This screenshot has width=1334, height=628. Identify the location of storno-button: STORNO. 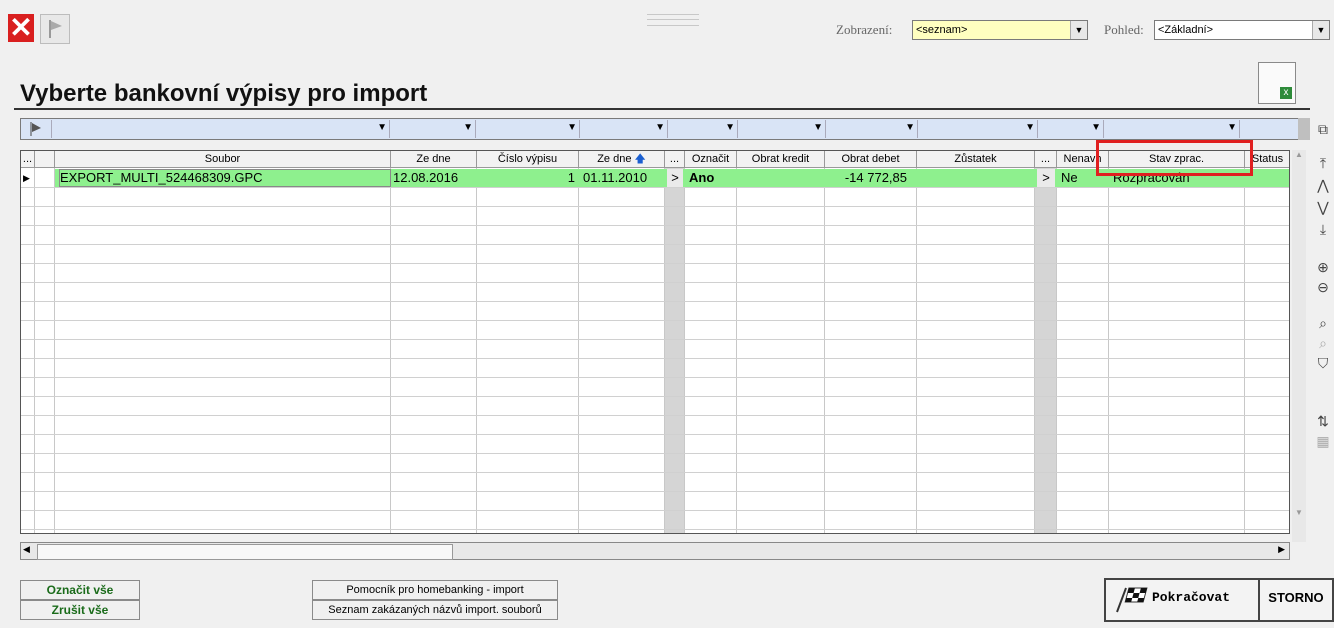
(1296, 600).